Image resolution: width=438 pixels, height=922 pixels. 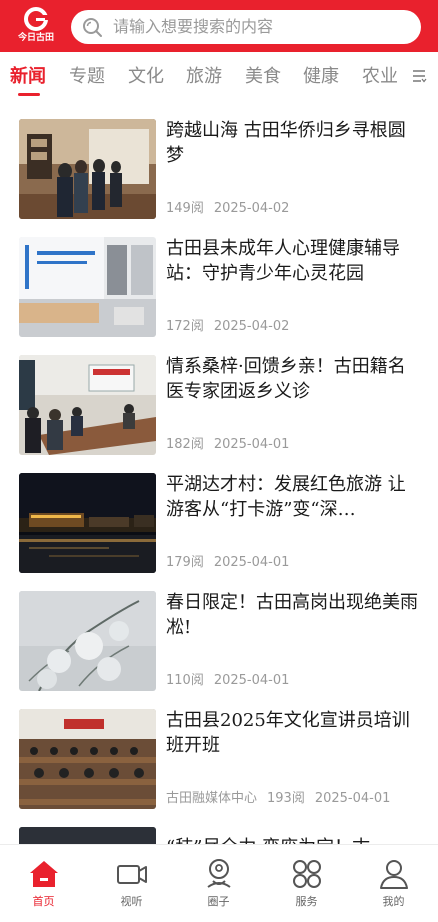 What do you see at coordinates (394, 874) in the screenshot?
I see `profile-icon` at bounding box center [394, 874].